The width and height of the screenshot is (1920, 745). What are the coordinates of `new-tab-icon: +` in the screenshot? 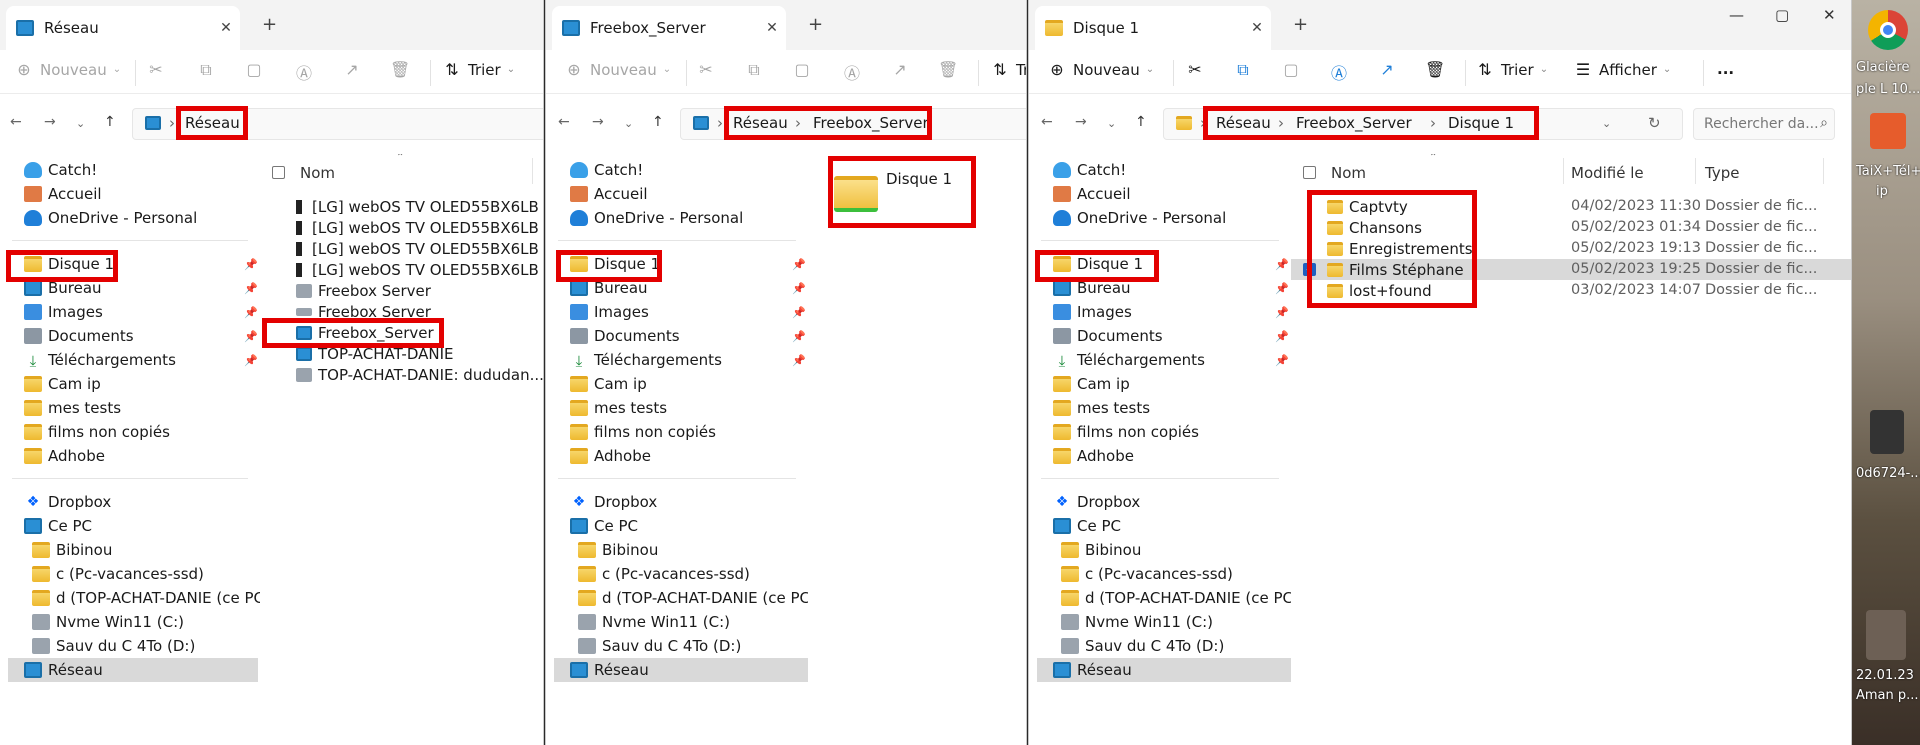 It's located at (815, 24).